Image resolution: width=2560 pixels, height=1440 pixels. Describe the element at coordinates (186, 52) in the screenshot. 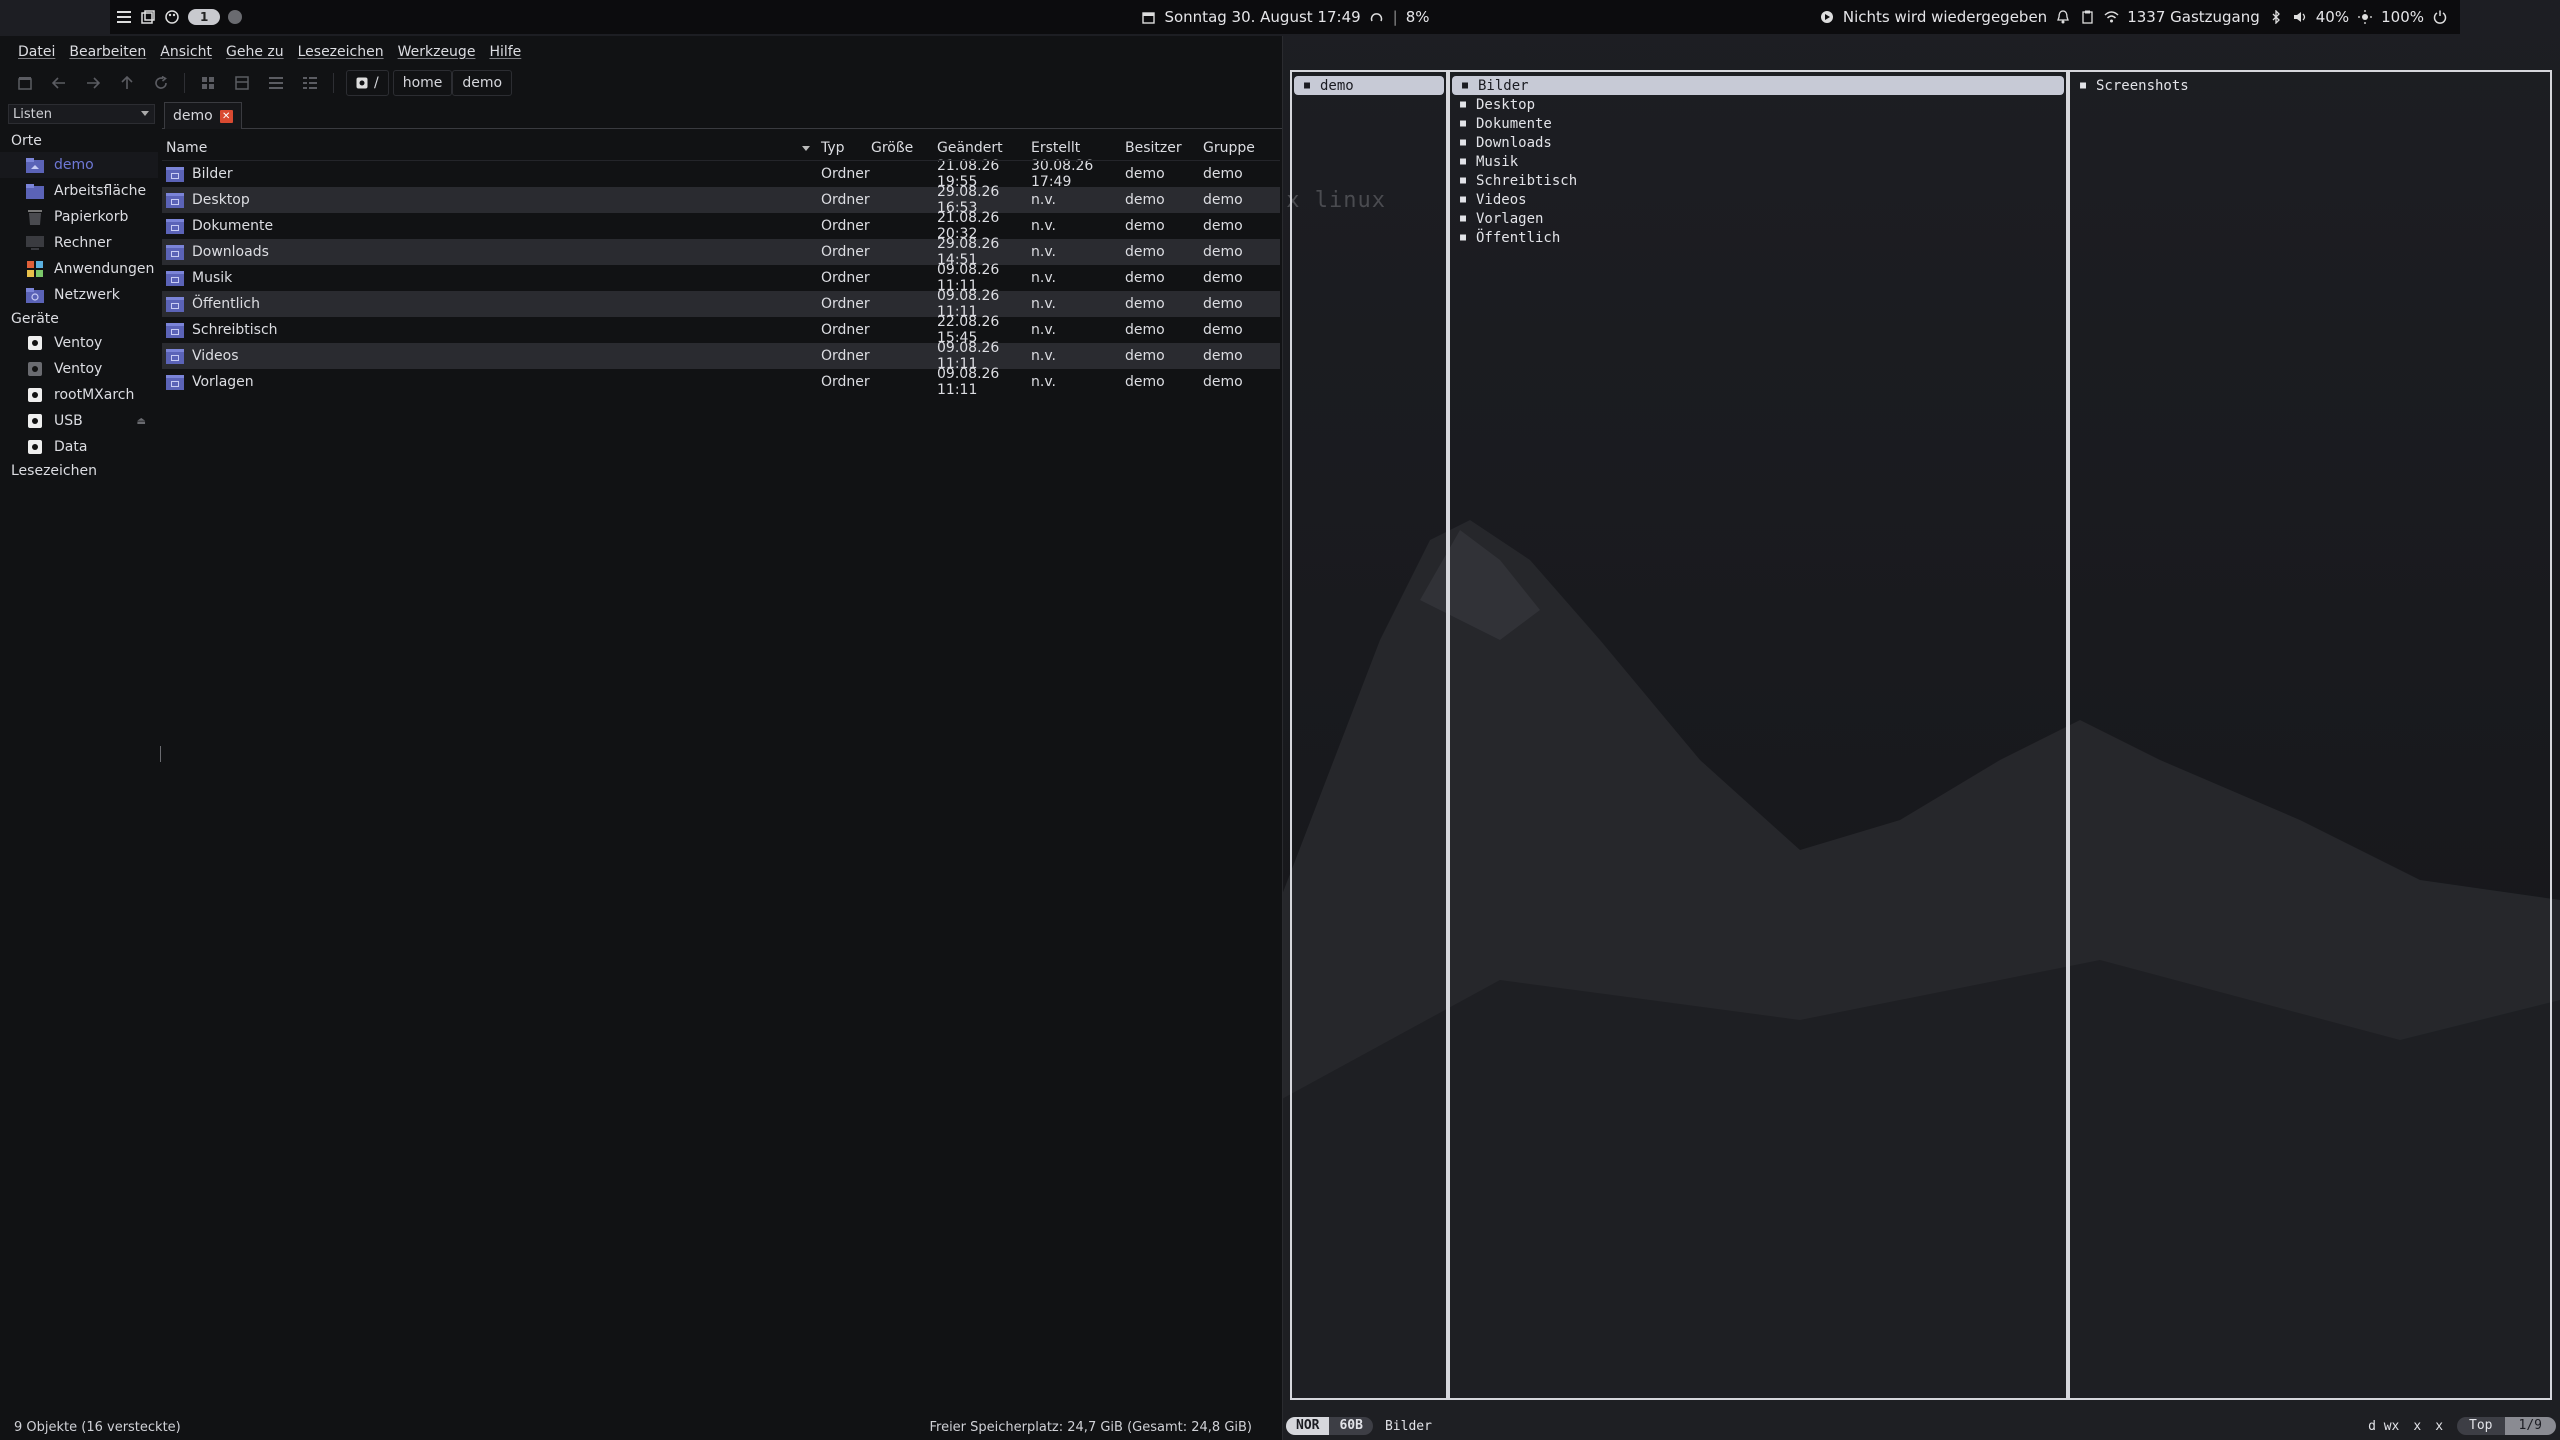

I see `menu-ansicht: Ansicht` at that location.